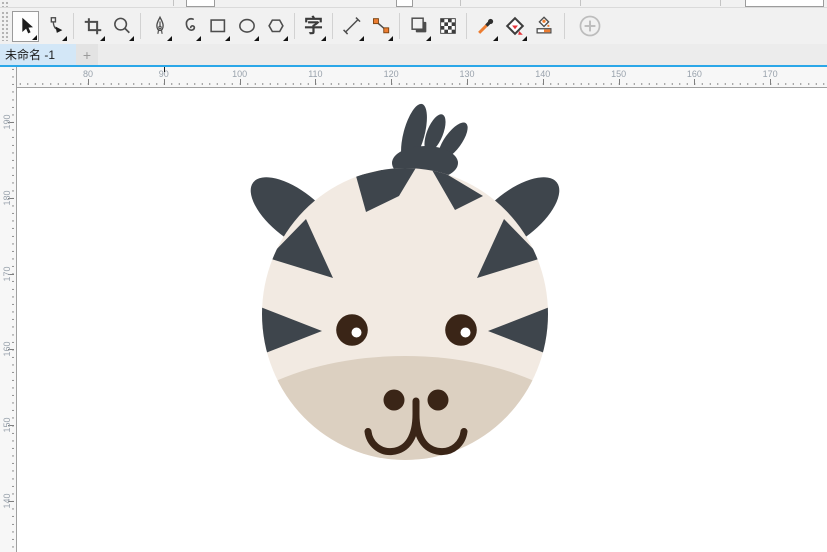 Image resolution: width=827 pixels, height=552 pixels. I want to click on ruler-cursor-position-marker, so click(164, 69).